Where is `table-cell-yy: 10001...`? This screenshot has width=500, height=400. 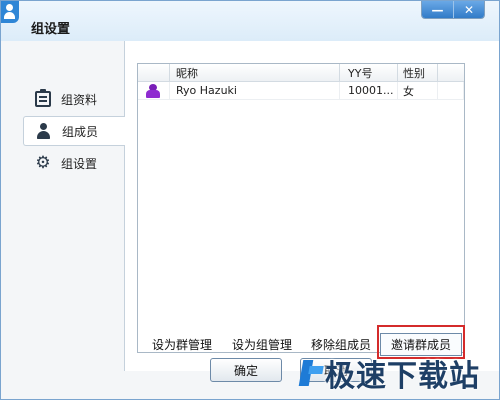 table-cell-yy: 10001... is located at coordinates (369, 90).